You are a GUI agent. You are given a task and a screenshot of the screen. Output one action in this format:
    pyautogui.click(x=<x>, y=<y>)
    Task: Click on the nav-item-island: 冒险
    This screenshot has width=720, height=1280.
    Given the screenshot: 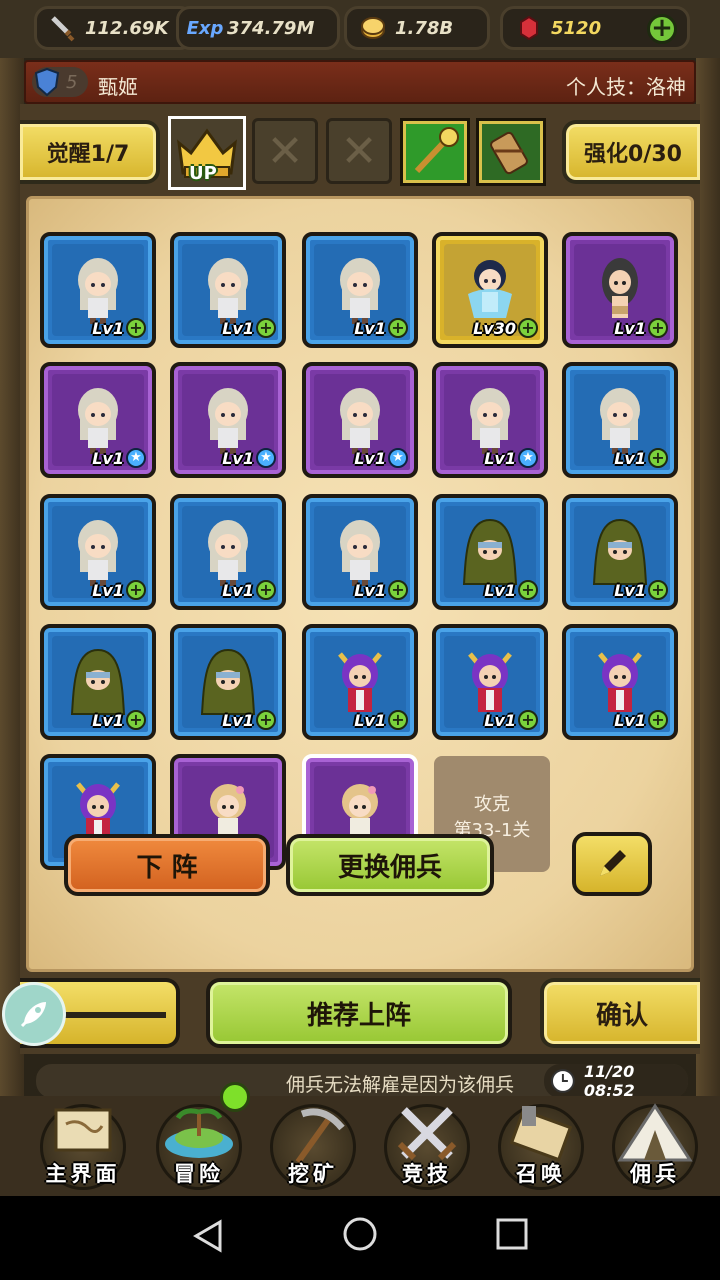 What is the action you would take?
    pyautogui.click(x=199, y=1146)
    